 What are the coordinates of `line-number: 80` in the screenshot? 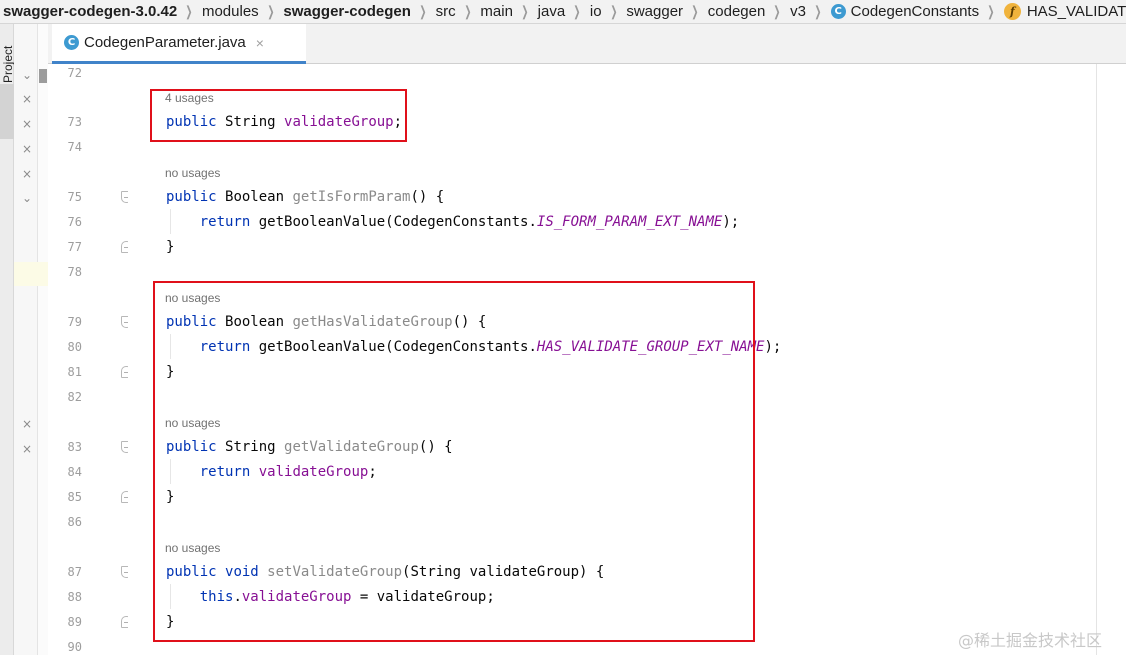 It's located at (74, 347).